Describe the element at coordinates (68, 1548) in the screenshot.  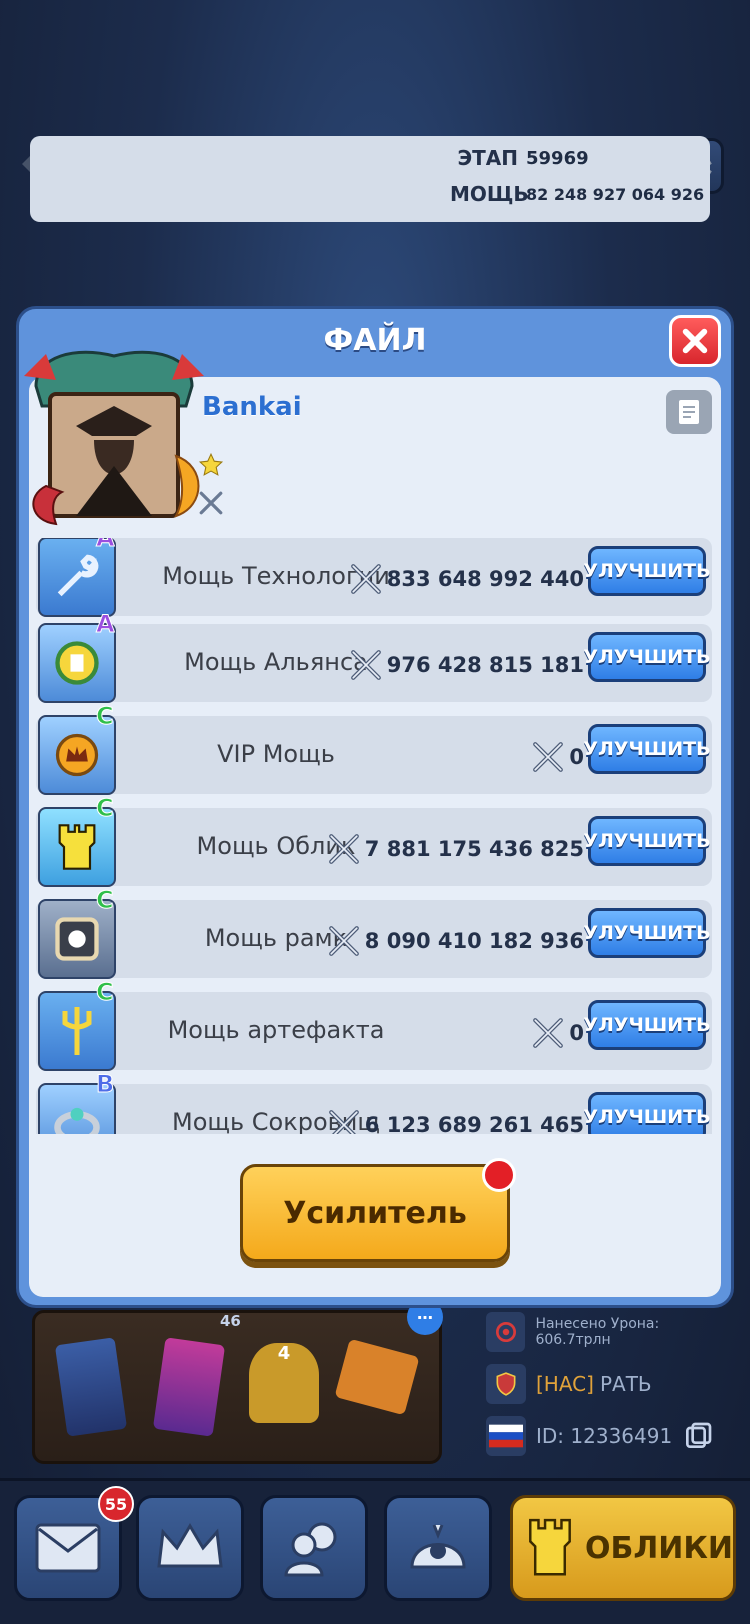
I see `mail-icon` at that location.